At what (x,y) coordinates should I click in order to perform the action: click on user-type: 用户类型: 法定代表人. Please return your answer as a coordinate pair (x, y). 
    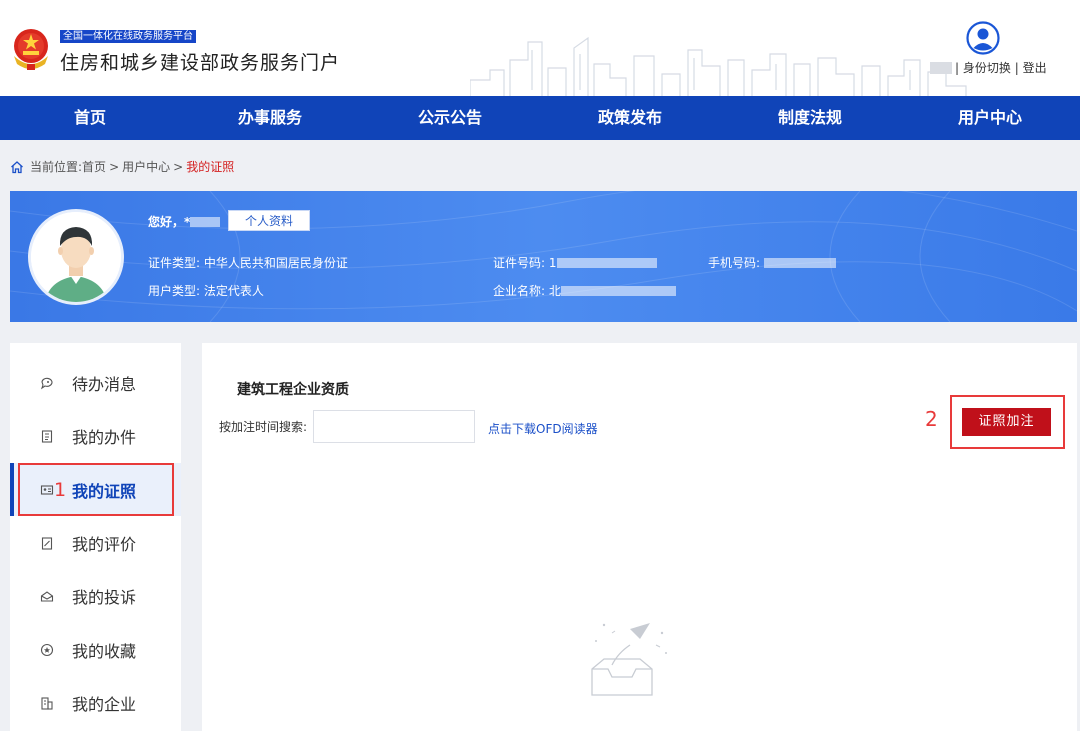
    Looking at the image, I should click on (206, 291).